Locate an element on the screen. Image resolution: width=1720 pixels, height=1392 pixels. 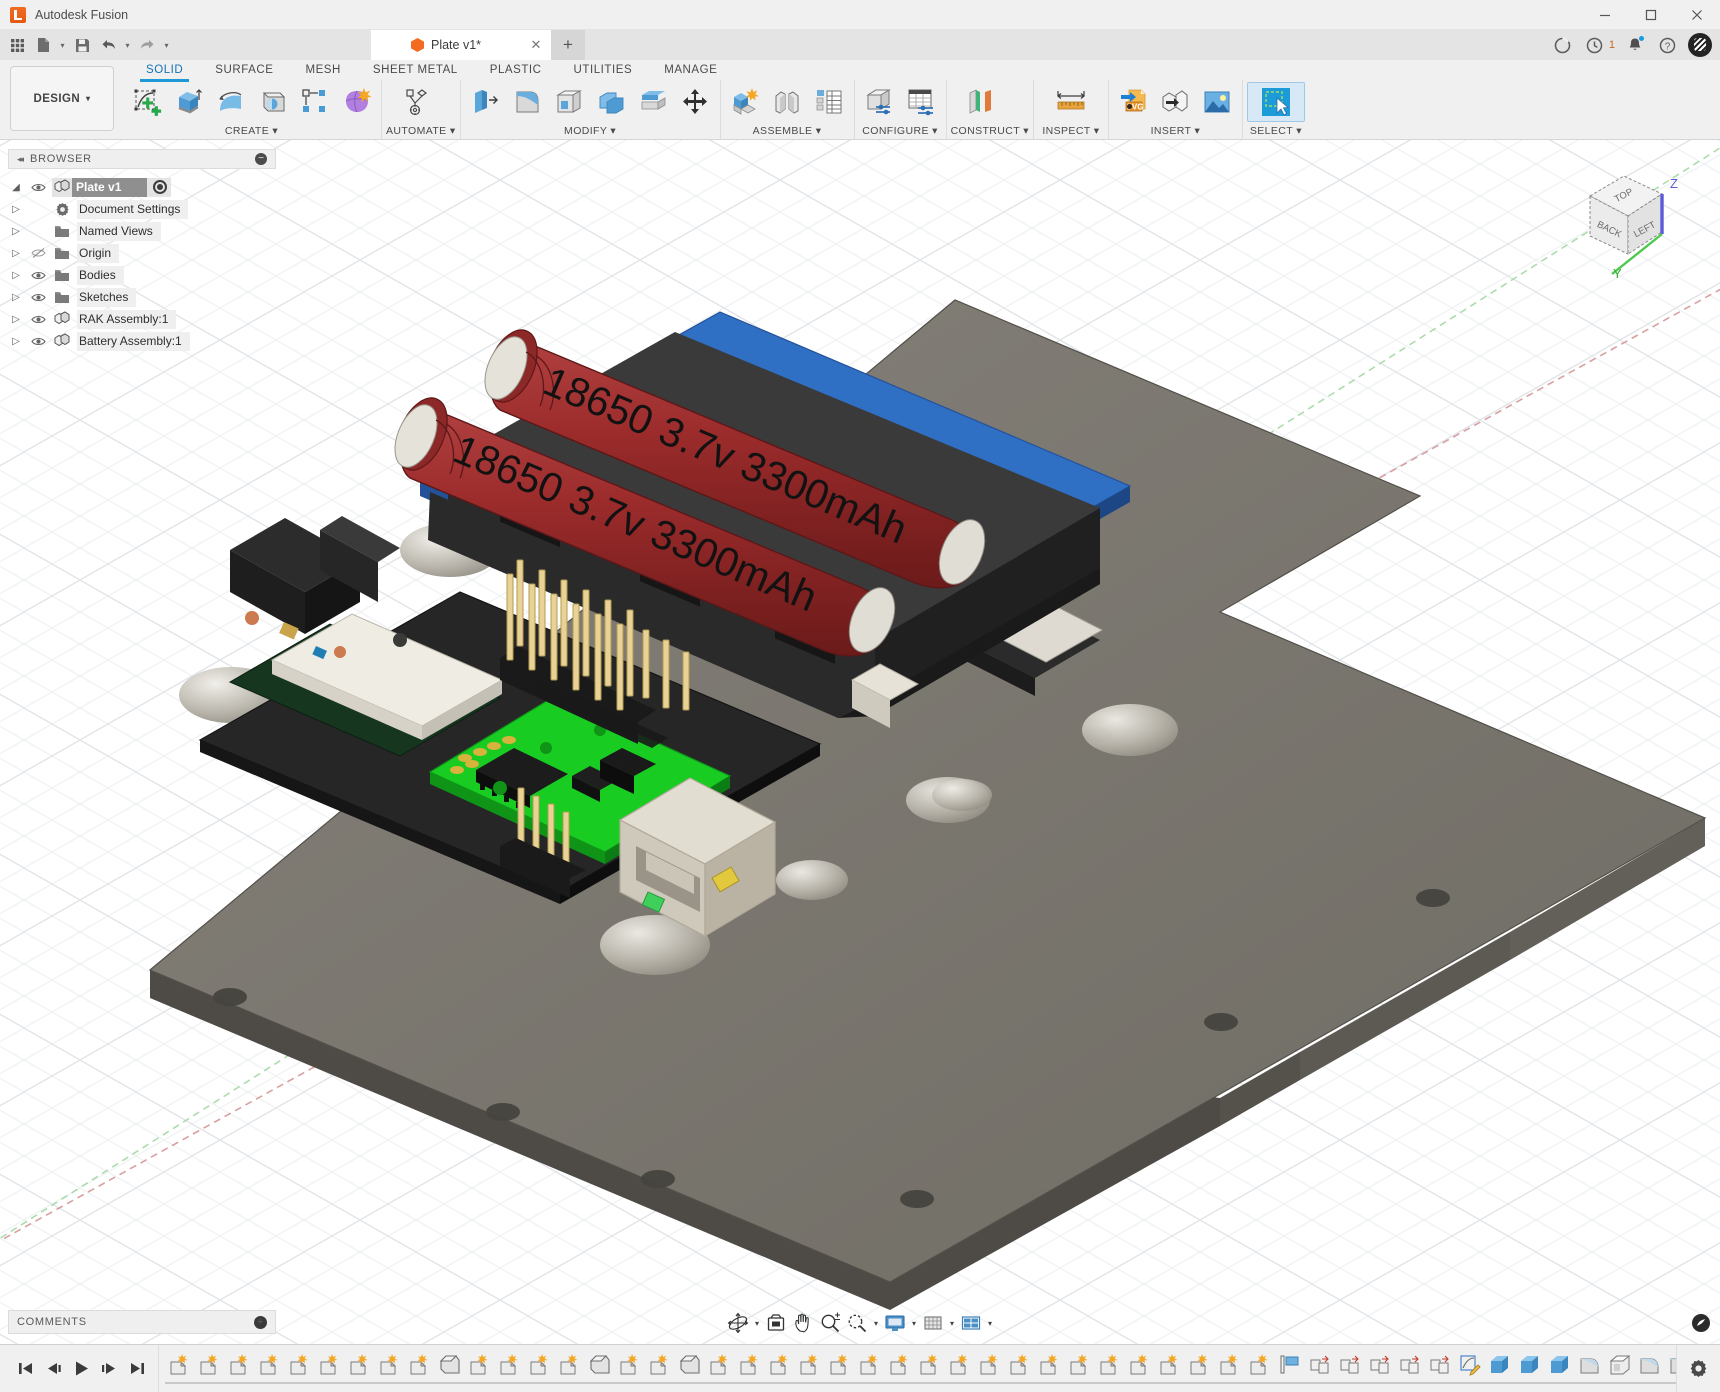
joint-icon is located at coordinates (787, 102).